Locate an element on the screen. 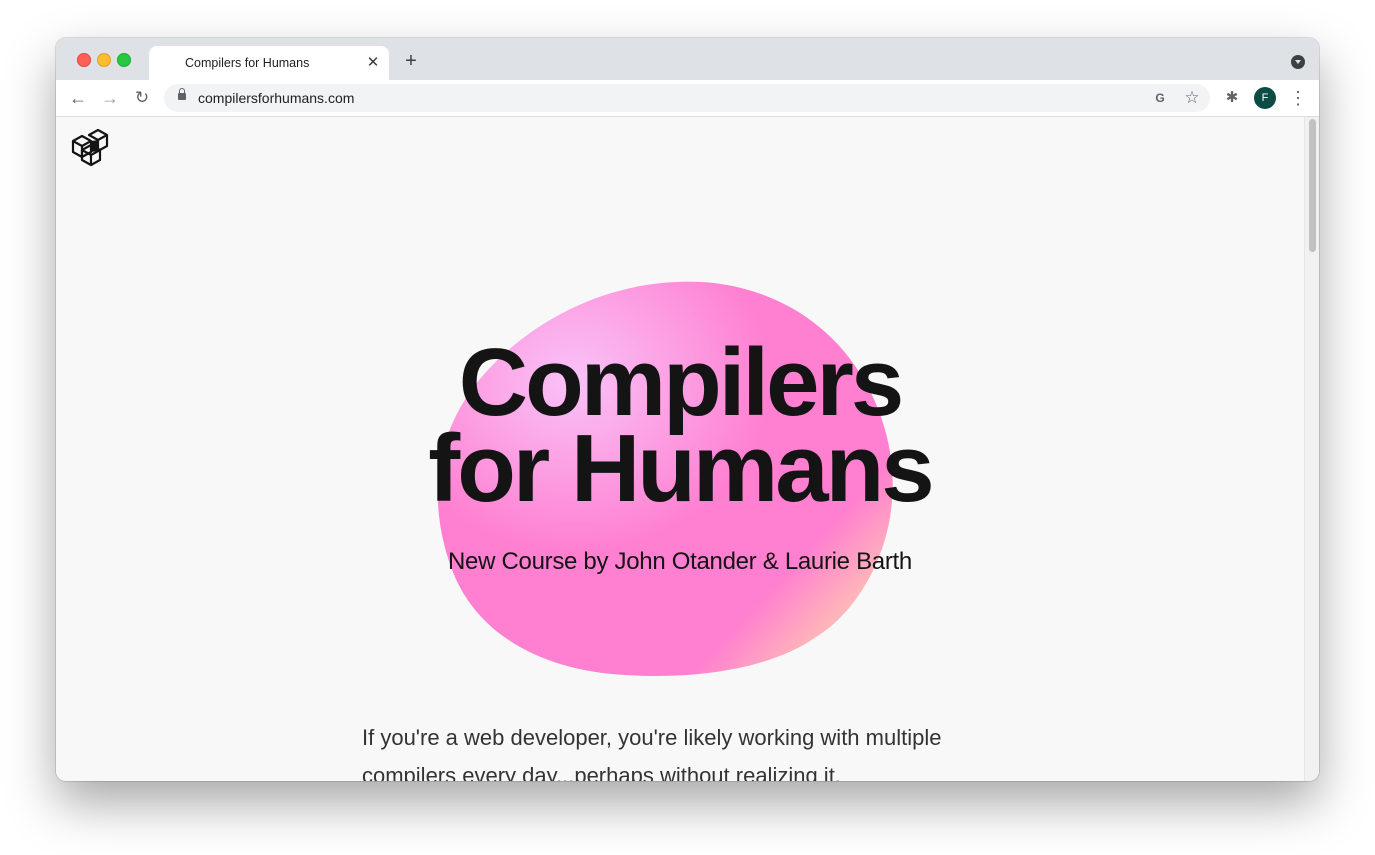 This screenshot has width=1375, height=855. back-button: ← is located at coordinates (78, 98).